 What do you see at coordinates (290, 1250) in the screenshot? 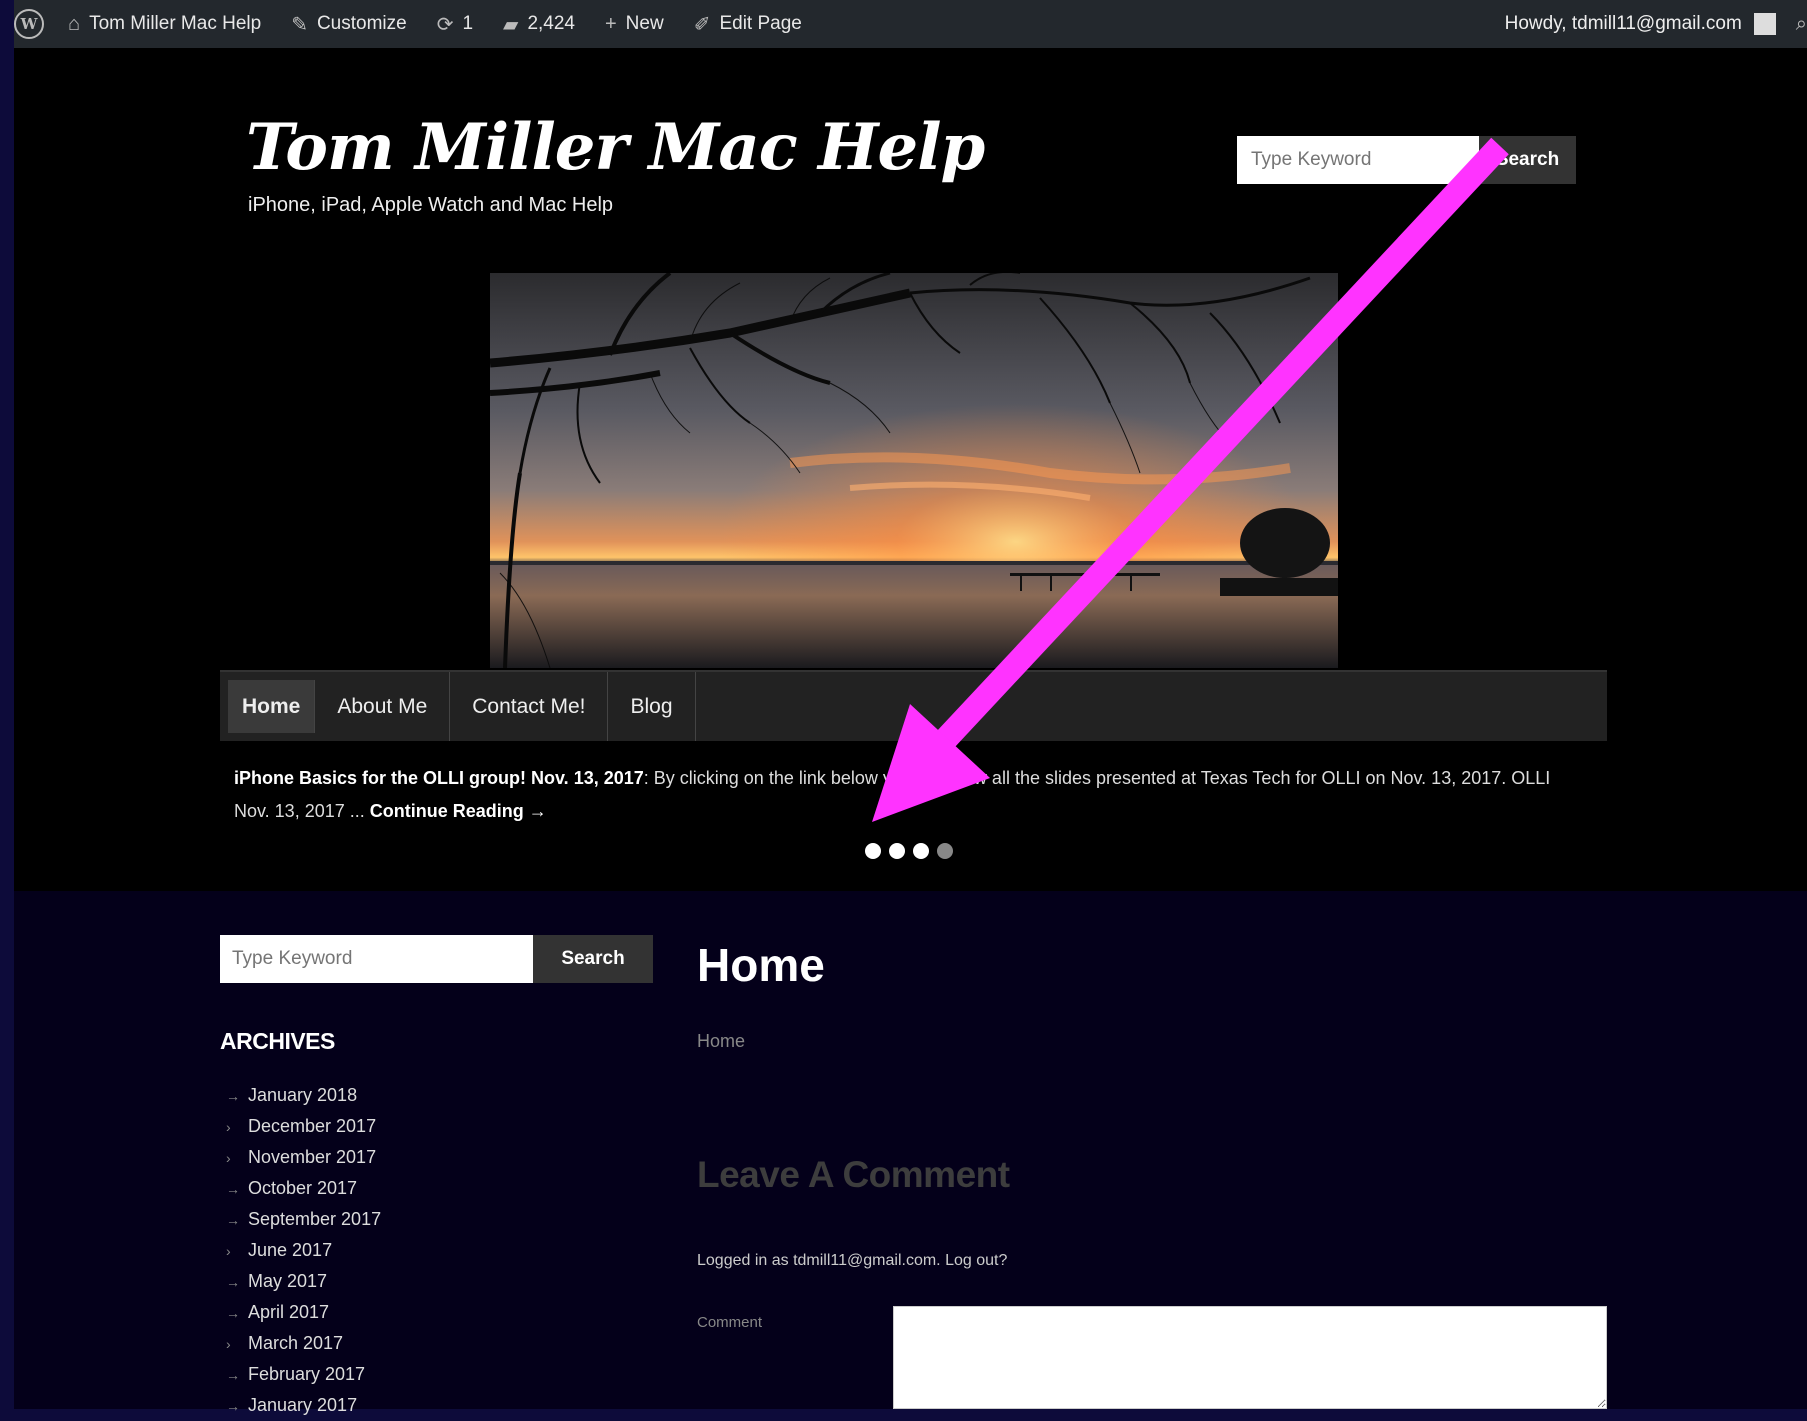
I see `archive-link: June 2017` at bounding box center [290, 1250].